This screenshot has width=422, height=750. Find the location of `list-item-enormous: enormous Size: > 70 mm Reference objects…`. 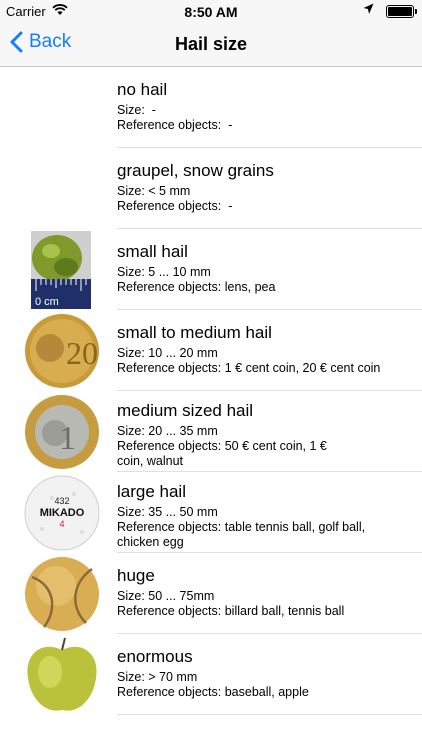

list-item-enormous: enormous Size: > 70 mm Reference objects… is located at coordinates (211, 674).